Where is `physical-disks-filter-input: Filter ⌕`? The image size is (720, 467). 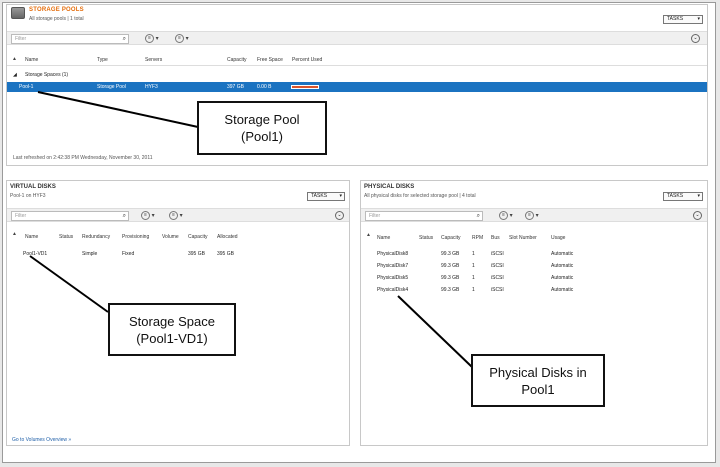 physical-disks-filter-input: Filter ⌕ is located at coordinates (424, 216).